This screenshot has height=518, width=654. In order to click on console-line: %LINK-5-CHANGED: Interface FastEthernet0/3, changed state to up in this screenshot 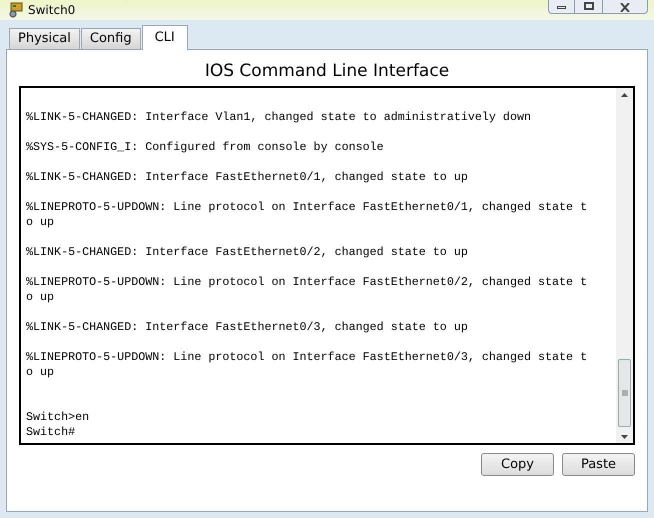, I will do `click(247, 327)`.